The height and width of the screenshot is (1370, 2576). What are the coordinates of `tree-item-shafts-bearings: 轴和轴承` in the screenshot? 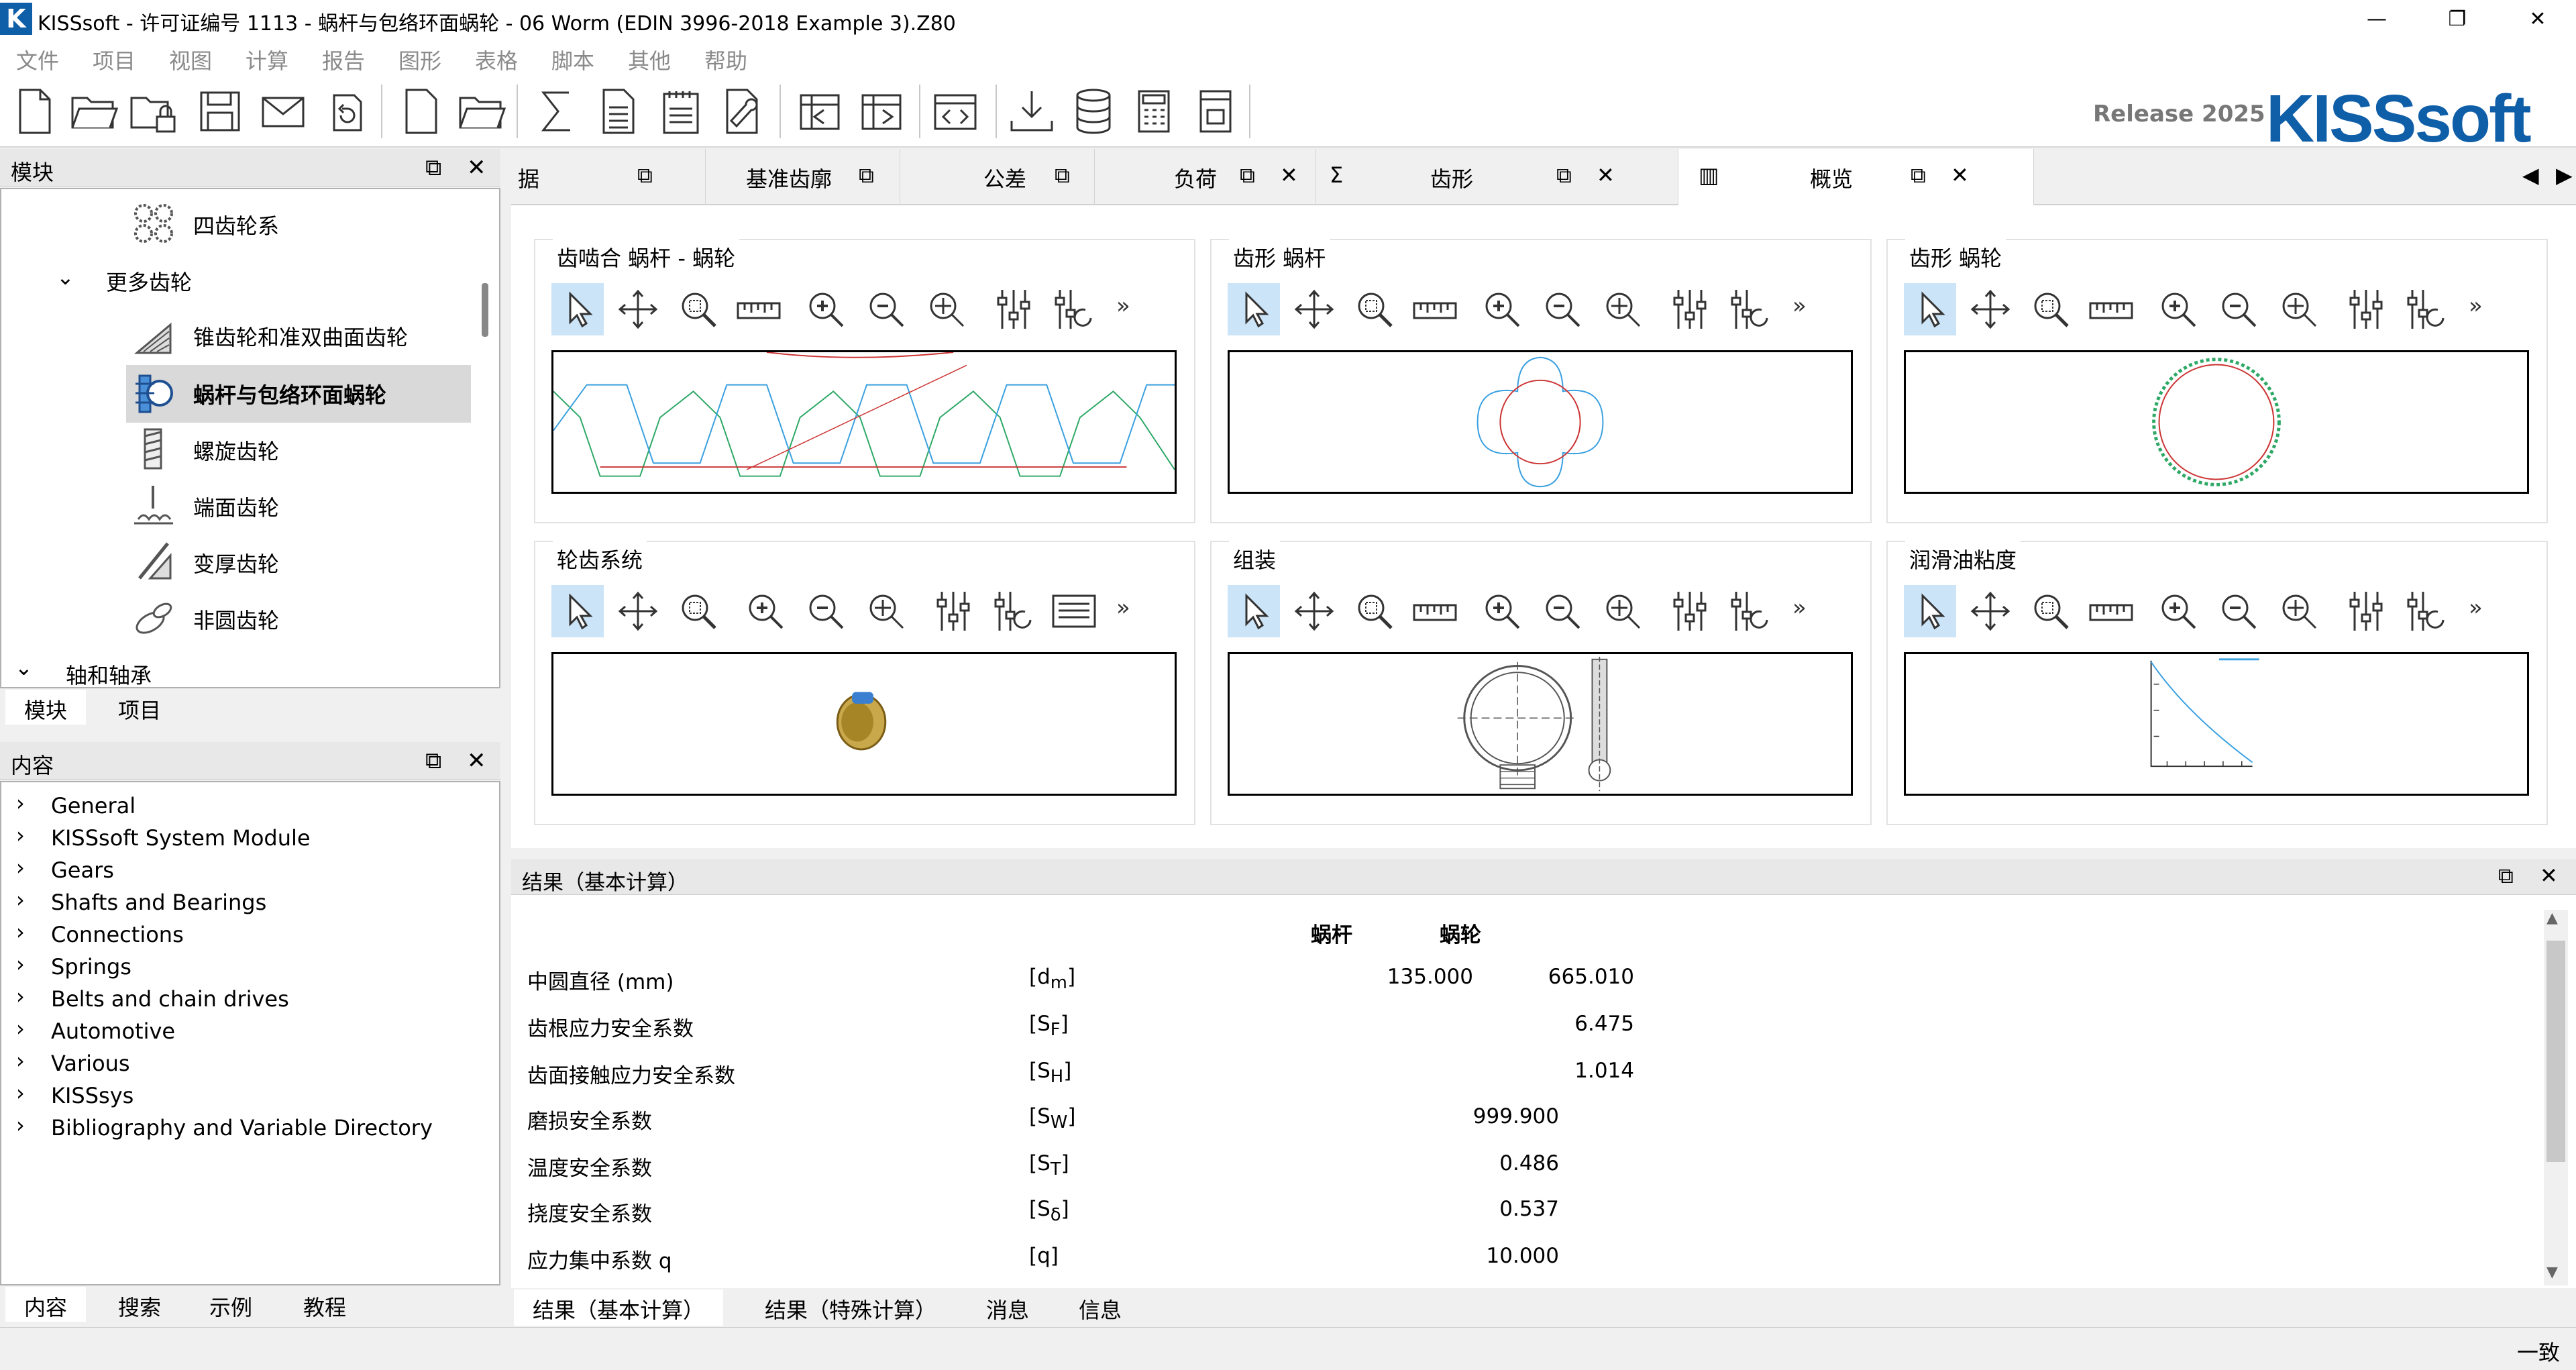 It's located at (109, 673).